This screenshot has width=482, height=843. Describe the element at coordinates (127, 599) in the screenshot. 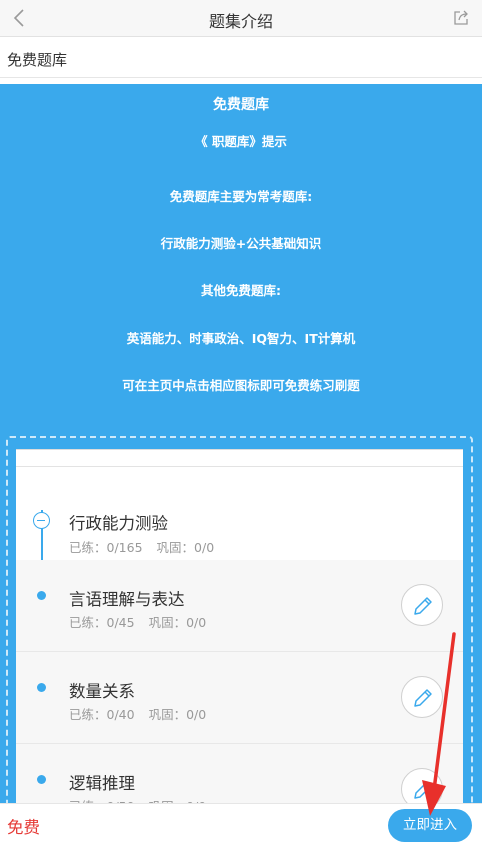

I see `chapter-name: 言语理解与表达` at that location.